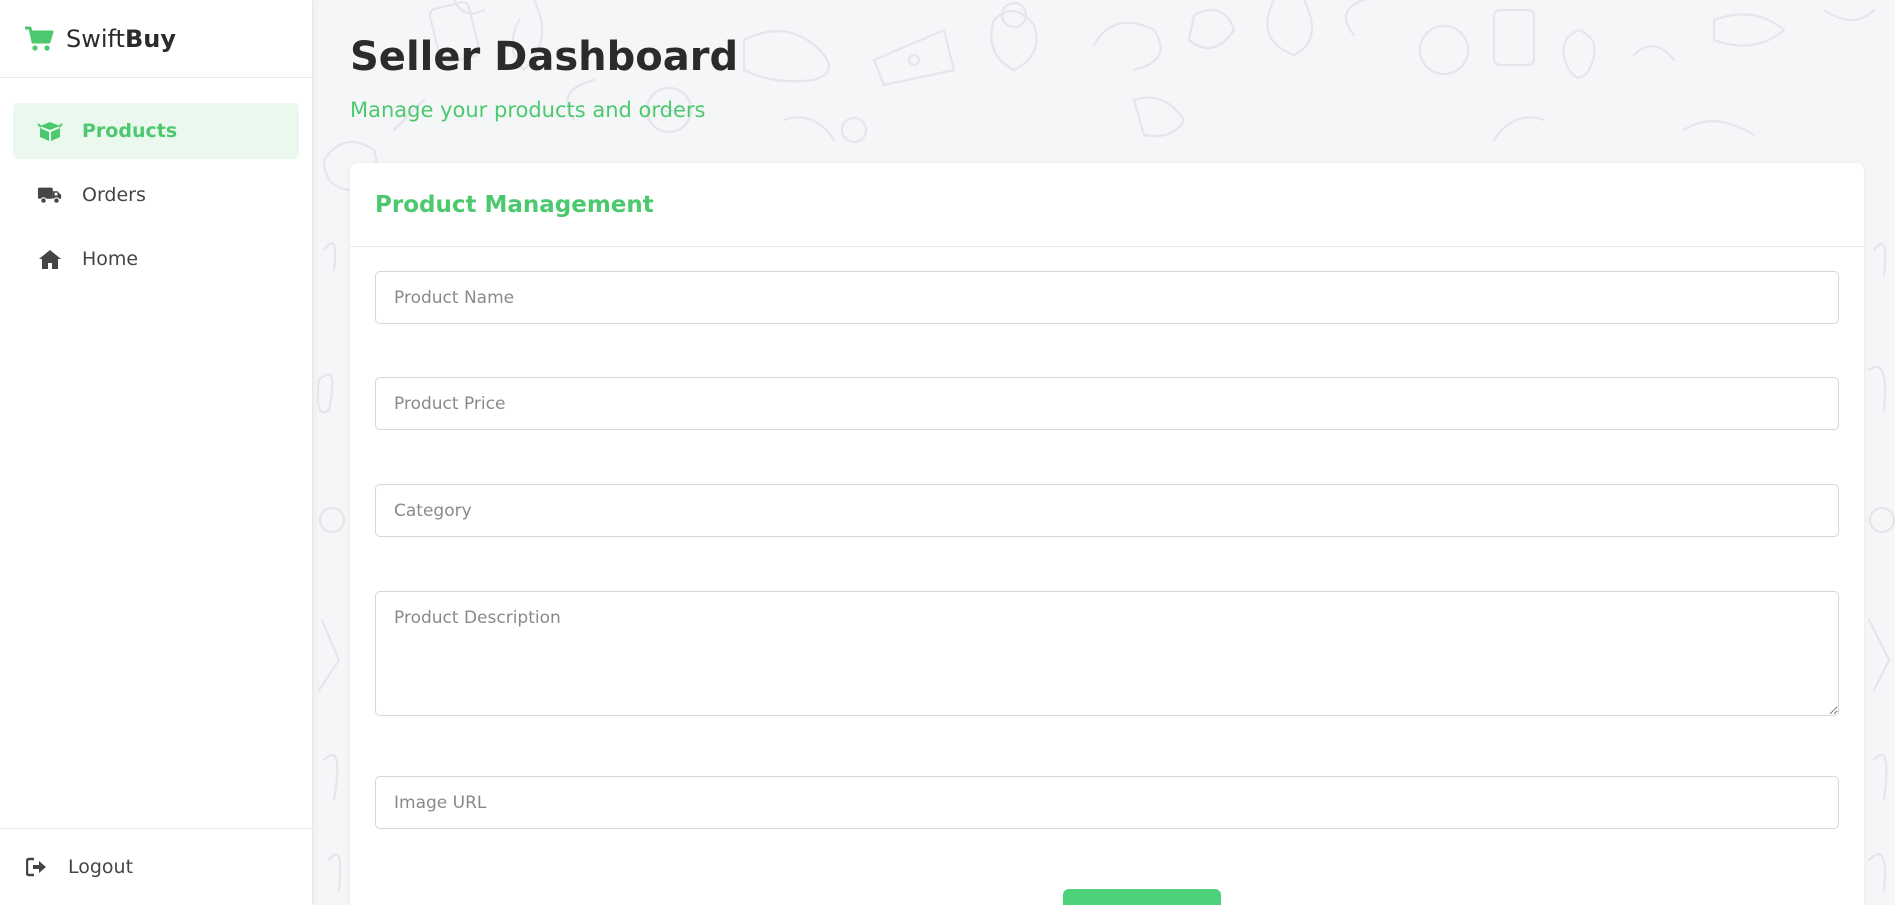 This screenshot has height=905, width=1895. Describe the element at coordinates (1107, 802) in the screenshot. I see `image-url-input` at that location.